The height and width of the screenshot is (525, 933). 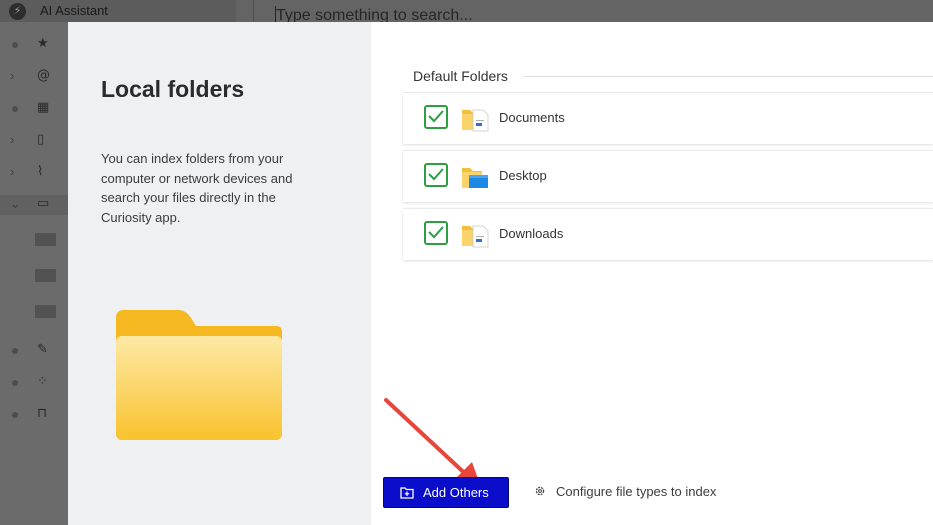 I want to click on sidebar-item-notes: ✎, so click(x=34, y=351).